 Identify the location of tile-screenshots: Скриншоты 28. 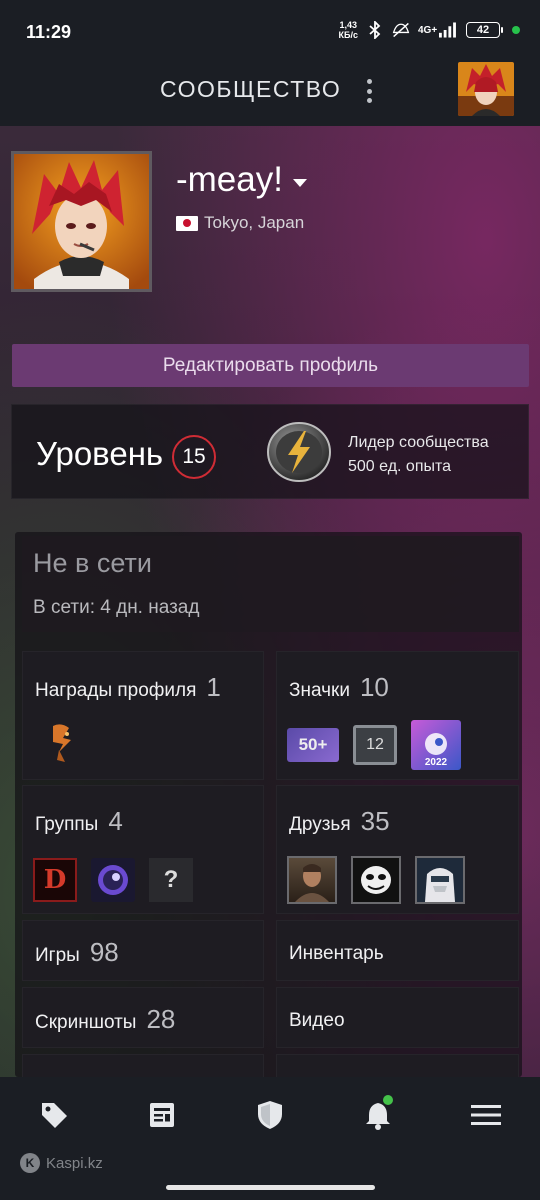
(143, 1017).